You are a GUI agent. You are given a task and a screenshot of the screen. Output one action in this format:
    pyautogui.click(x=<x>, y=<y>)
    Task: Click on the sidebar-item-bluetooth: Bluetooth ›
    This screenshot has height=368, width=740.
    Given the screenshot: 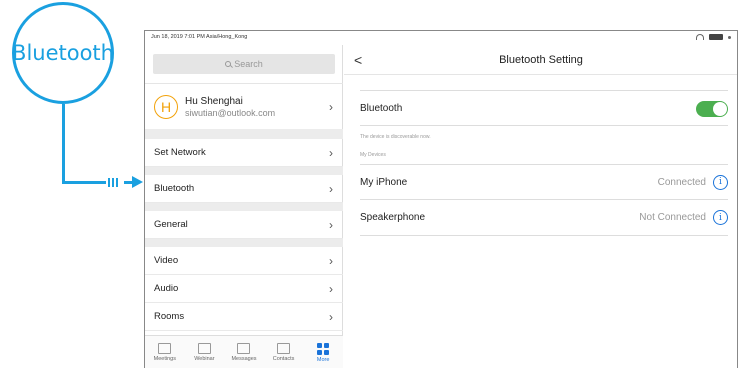 What is the action you would take?
    pyautogui.click(x=244, y=189)
    